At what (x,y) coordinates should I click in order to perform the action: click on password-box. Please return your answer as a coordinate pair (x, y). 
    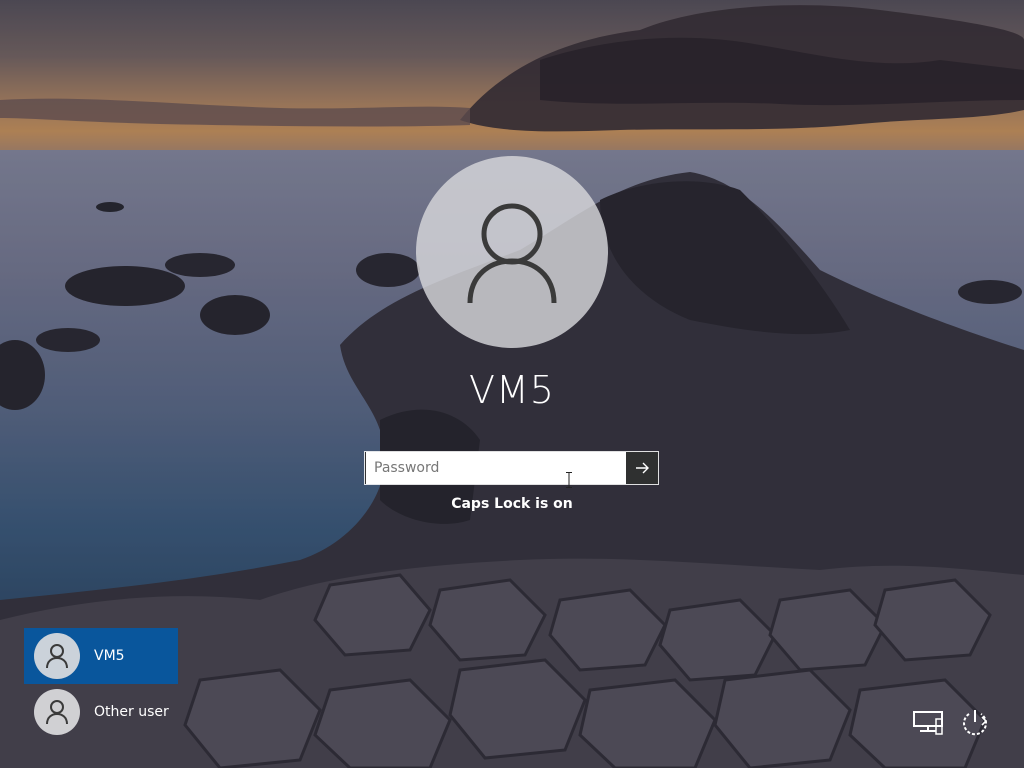
    Looking at the image, I should click on (511, 468).